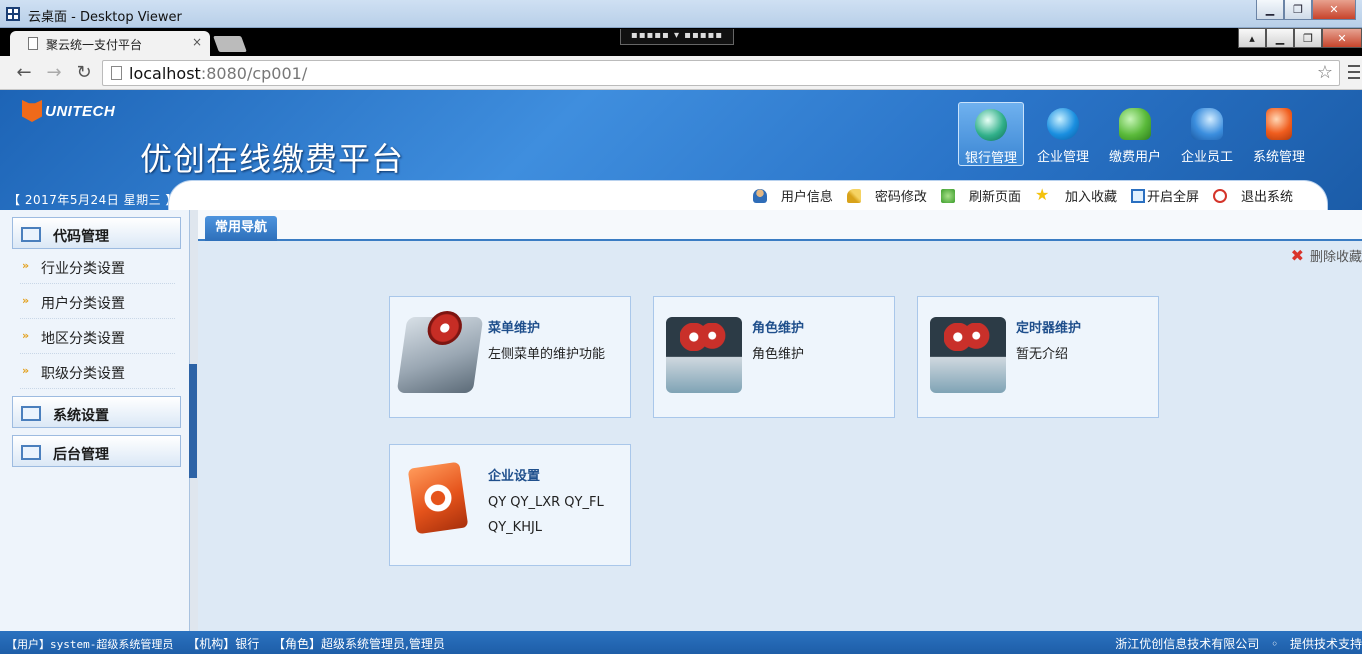 This screenshot has height=654, width=1362. Describe the element at coordinates (54, 73) in the screenshot. I see `forward-button: →` at that location.